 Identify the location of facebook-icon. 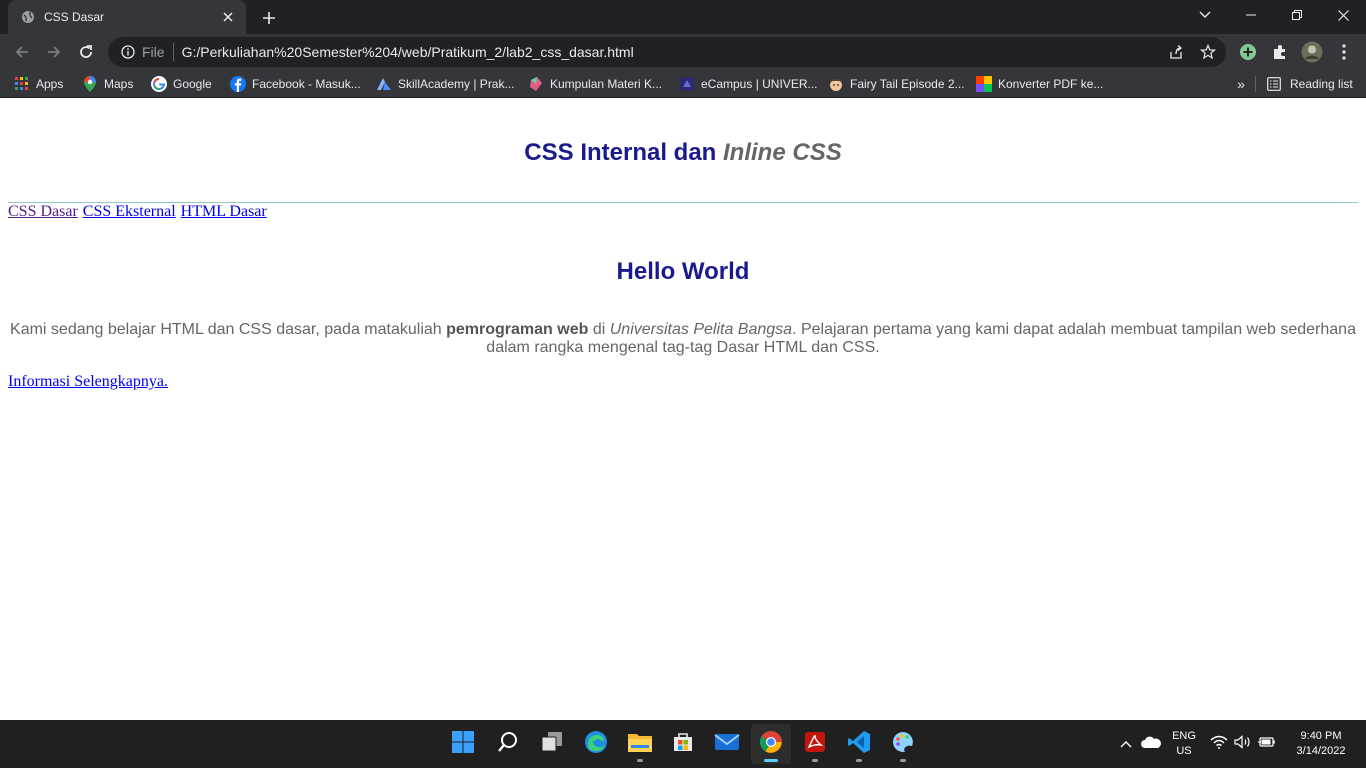
(238, 84).